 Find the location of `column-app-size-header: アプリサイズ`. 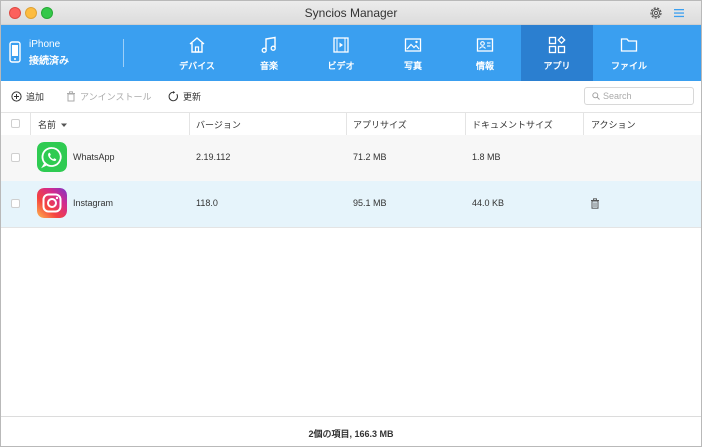

column-app-size-header: アプリサイズ is located at coordinates (380, 124).